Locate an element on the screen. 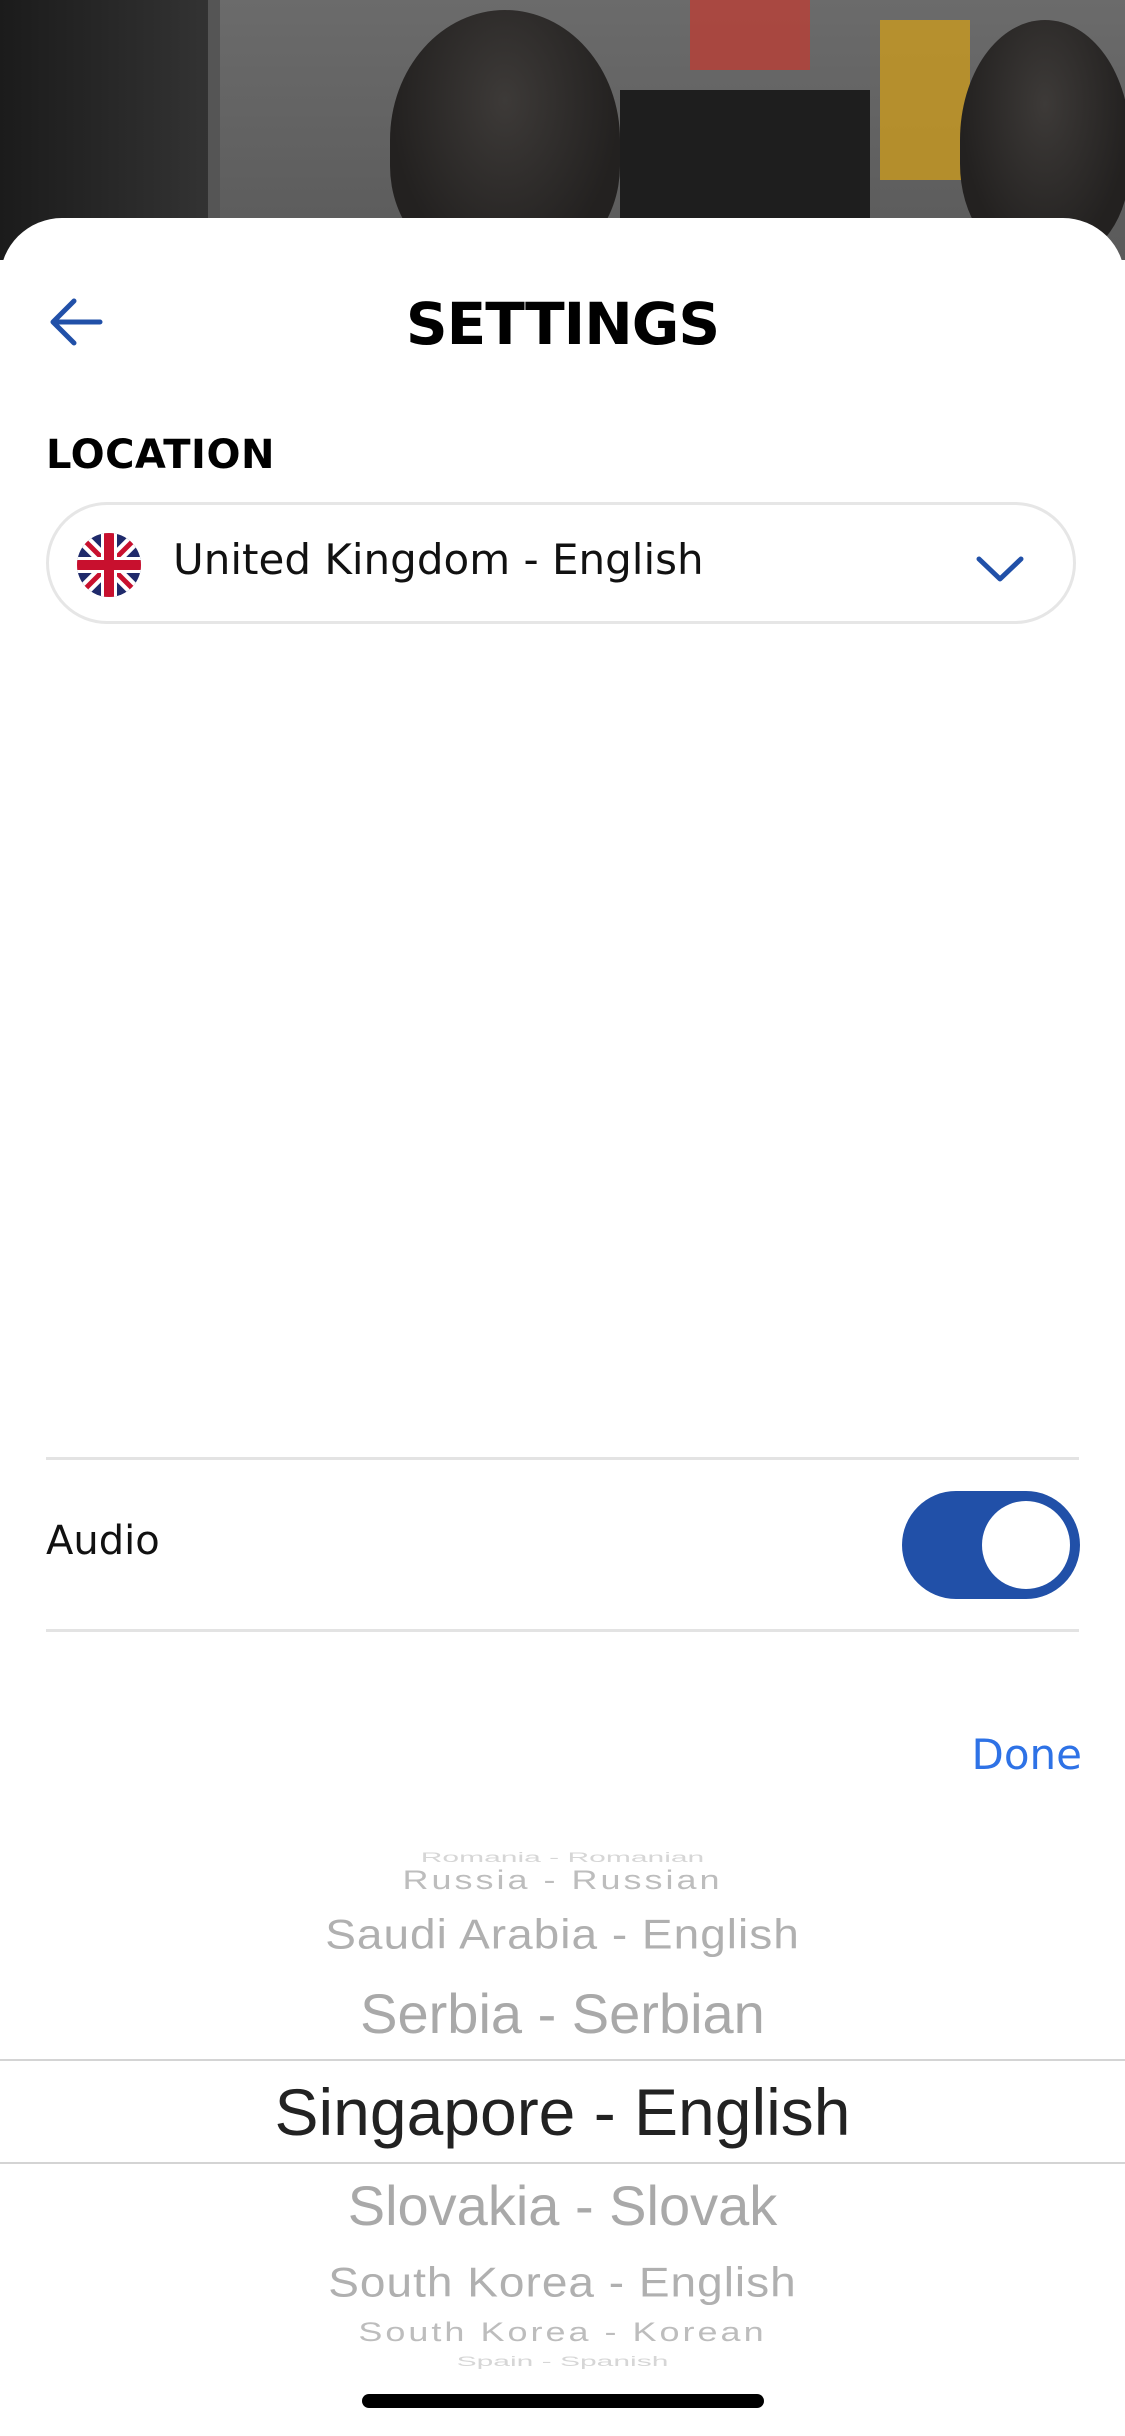 This screenshot has height=2436, width=1125. picker-item: Russia - Russian is located at coordinates (562, 1880).